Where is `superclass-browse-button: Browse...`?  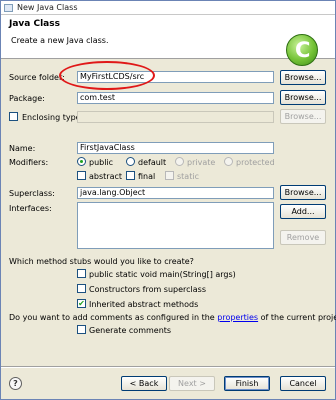 superclass-browse-button: Browse... is located at coordinates (303, 192).